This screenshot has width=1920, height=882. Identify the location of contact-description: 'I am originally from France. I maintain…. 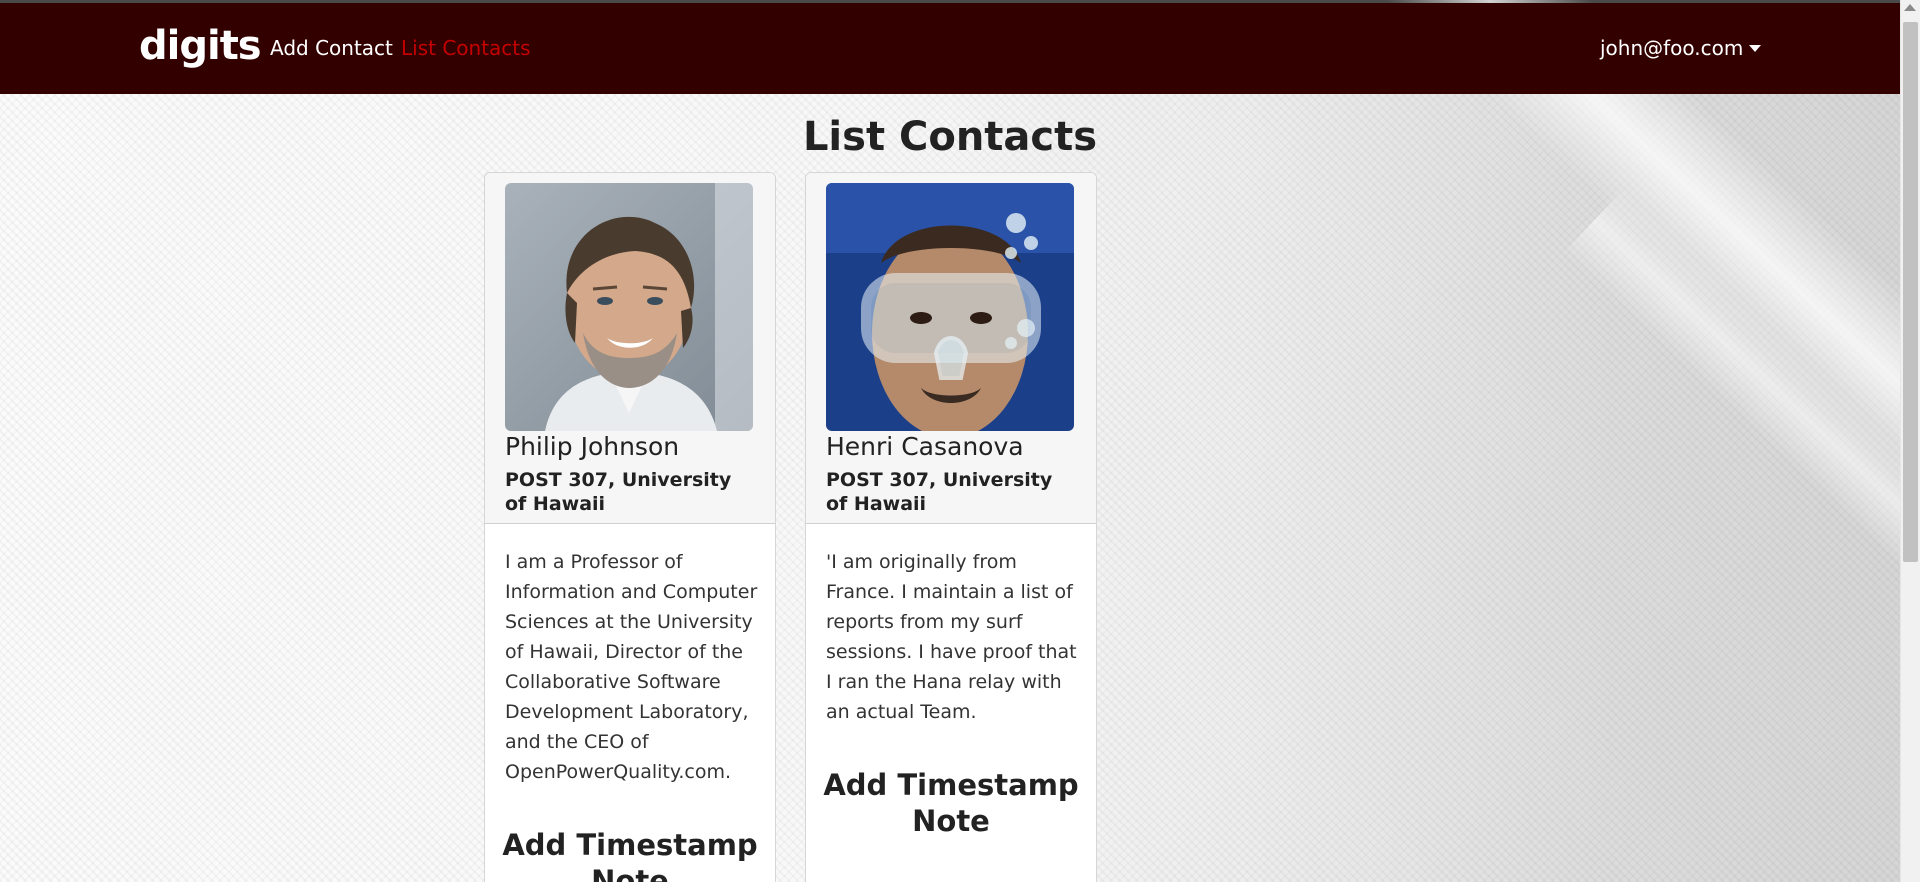
(951, 637).